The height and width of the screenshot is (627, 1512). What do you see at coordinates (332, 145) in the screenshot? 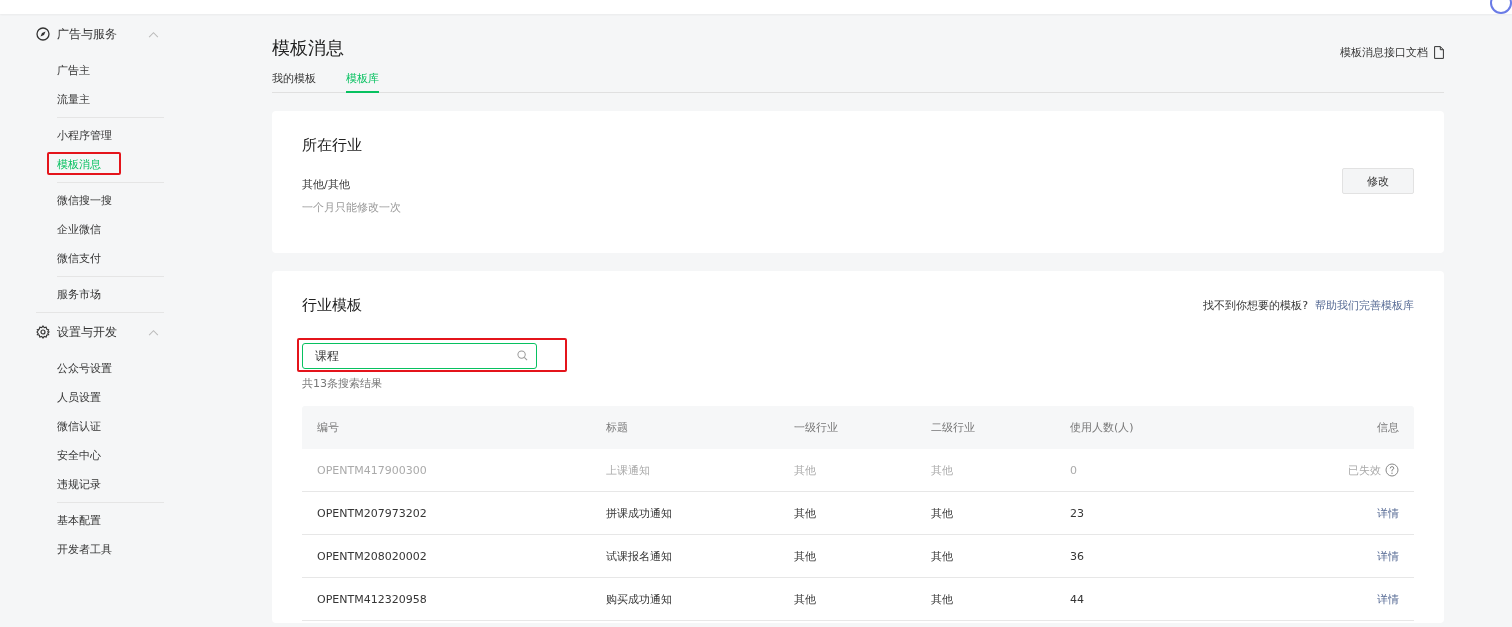
I see `card-title: 所在行业` at bounding box center [332, 145].